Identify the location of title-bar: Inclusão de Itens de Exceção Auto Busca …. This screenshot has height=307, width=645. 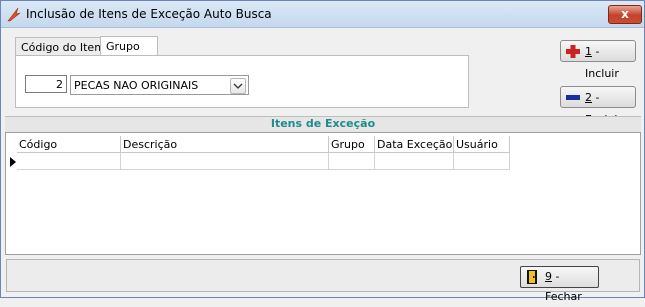
(322, 14).